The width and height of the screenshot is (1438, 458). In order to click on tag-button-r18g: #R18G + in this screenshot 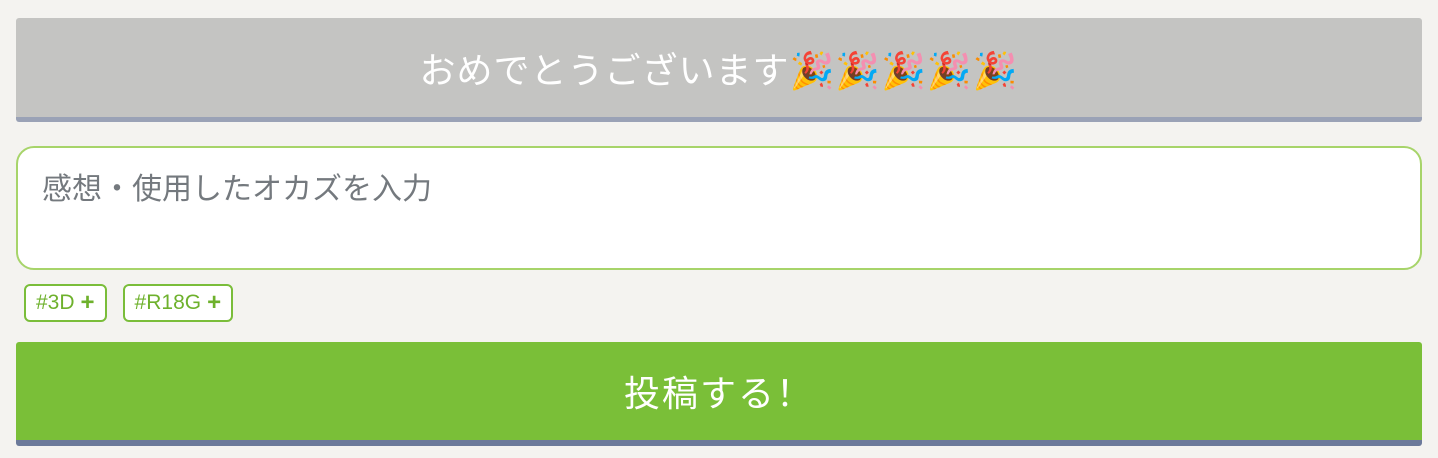, I will do `click(178, 303)`.